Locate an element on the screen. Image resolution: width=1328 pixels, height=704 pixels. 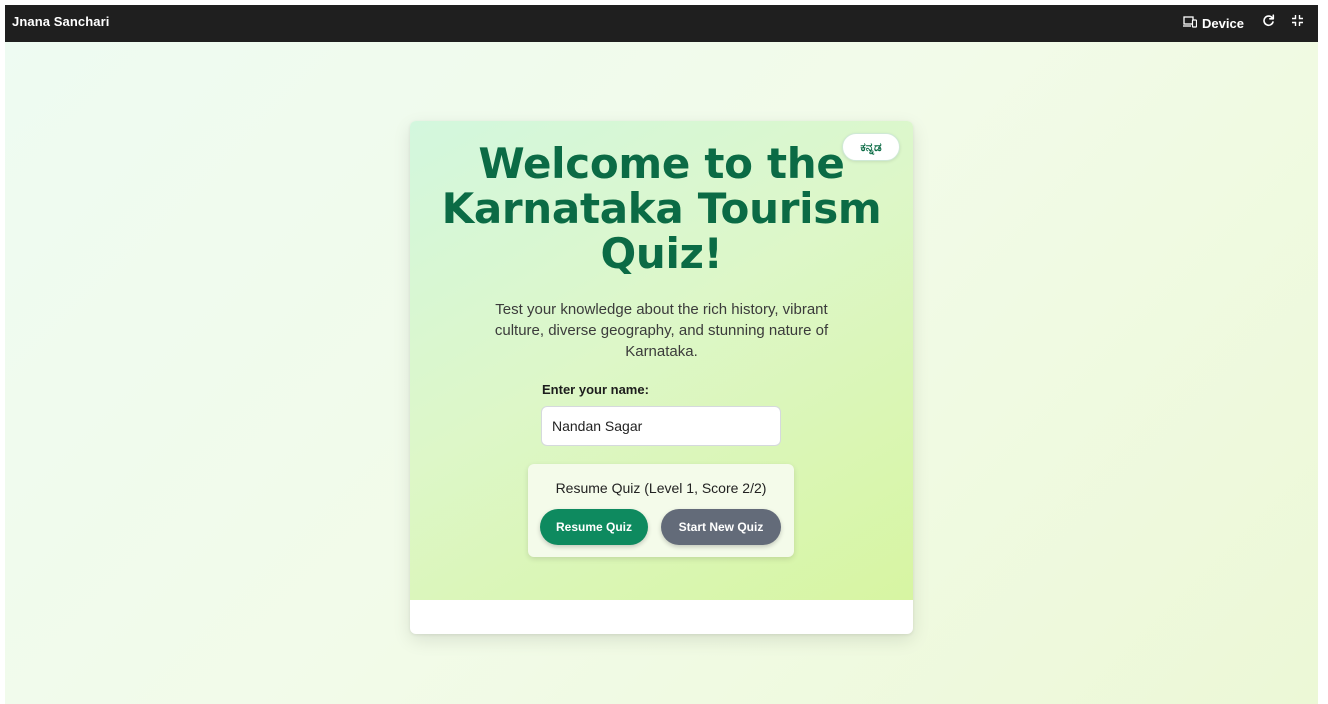
device-button: Device is located at coordinates (1213, 23).